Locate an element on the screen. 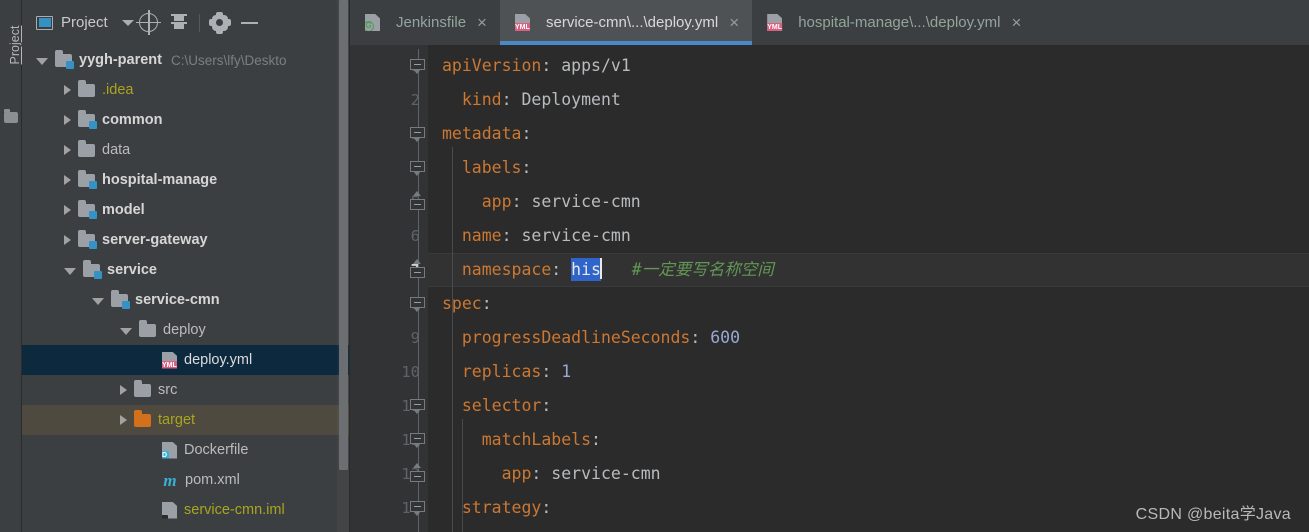 The height and width of the screenshot is (532, 1309). editor-tab: YML hospital-manage\...\deploy.yml × is located at coordinates (893, 22).